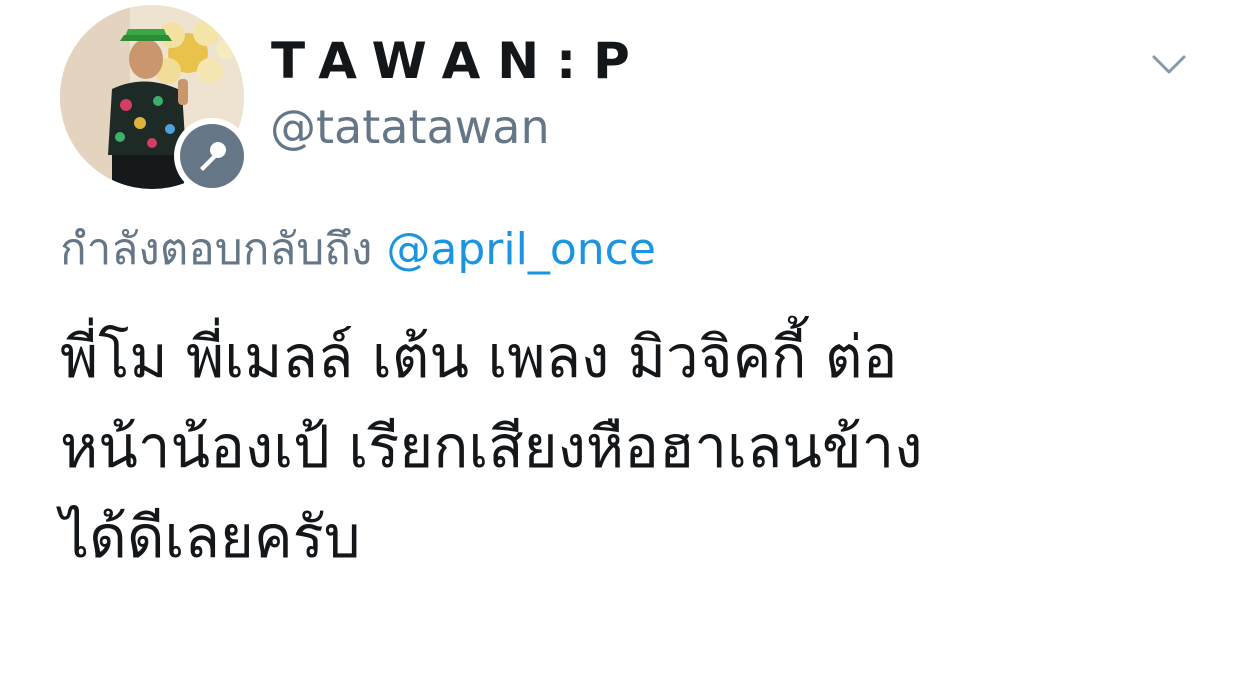  I want to click on tweet-text-line: หน้าน้องเป้ เรียกเสียงหือฮาเลนข้าง, so click(491, 447).